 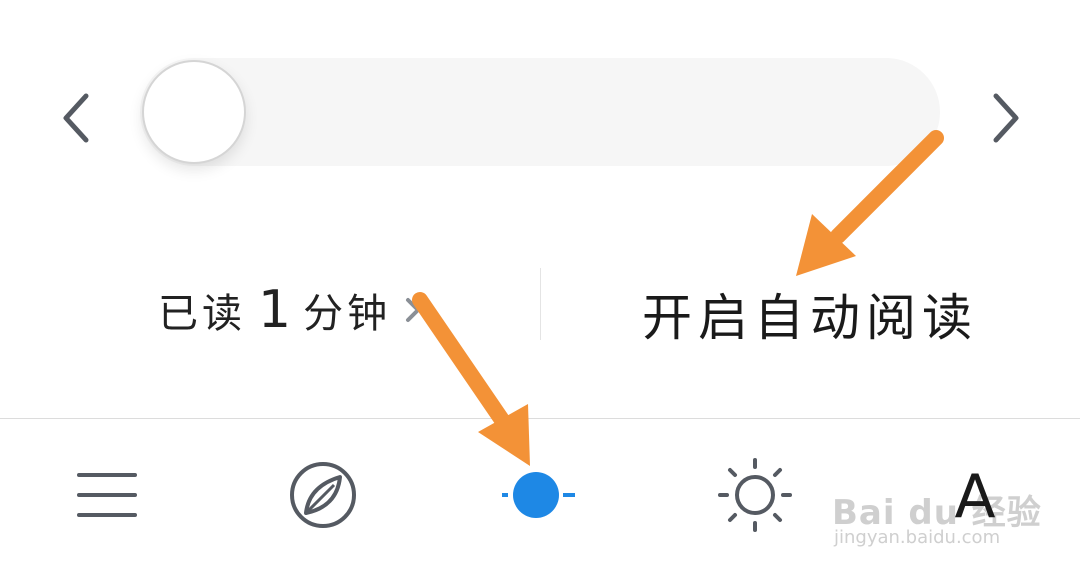 I want to click on compass-icon, so click(x=323, y=495).